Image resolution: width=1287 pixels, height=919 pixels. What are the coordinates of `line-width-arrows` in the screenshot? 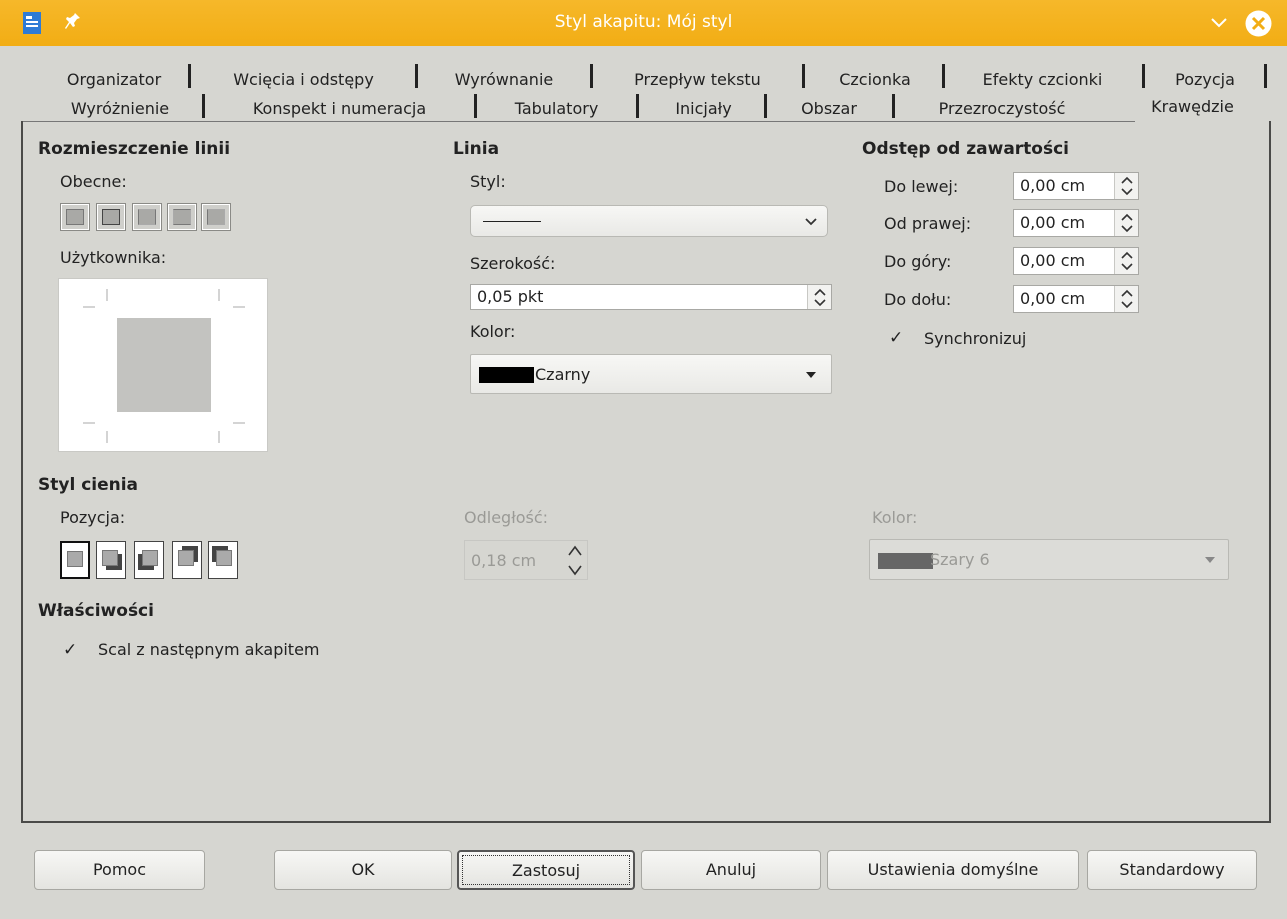 It's located at (819, 297).